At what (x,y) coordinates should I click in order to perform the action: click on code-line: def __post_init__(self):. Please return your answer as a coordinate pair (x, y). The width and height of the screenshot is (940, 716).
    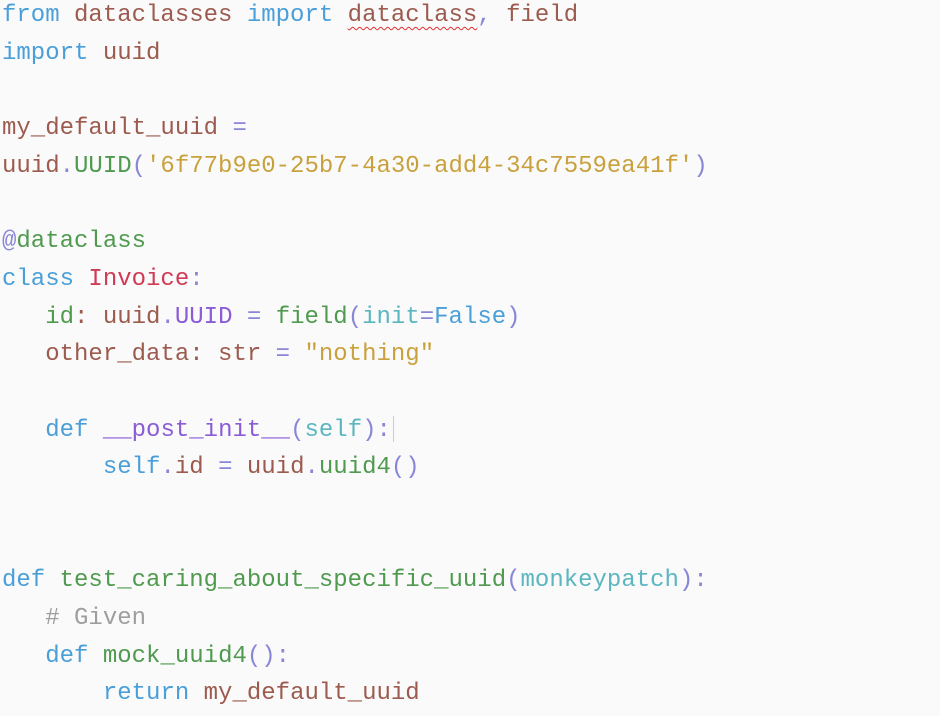
    Looking at the image, I should click on (470, 434).